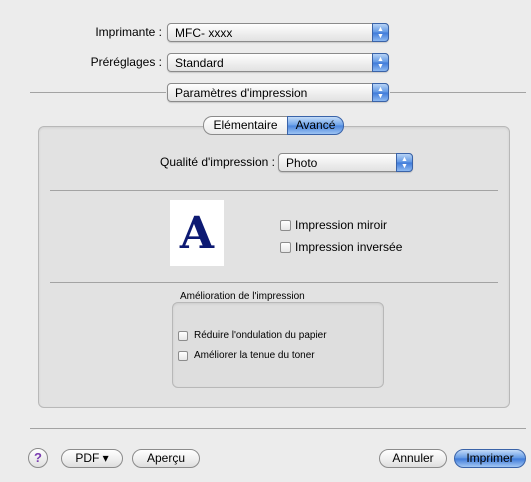  Describe the element at coordinates (242, 296) in the screenshot. I see `enhancement-title: Amélioration de l'impression` at that location.